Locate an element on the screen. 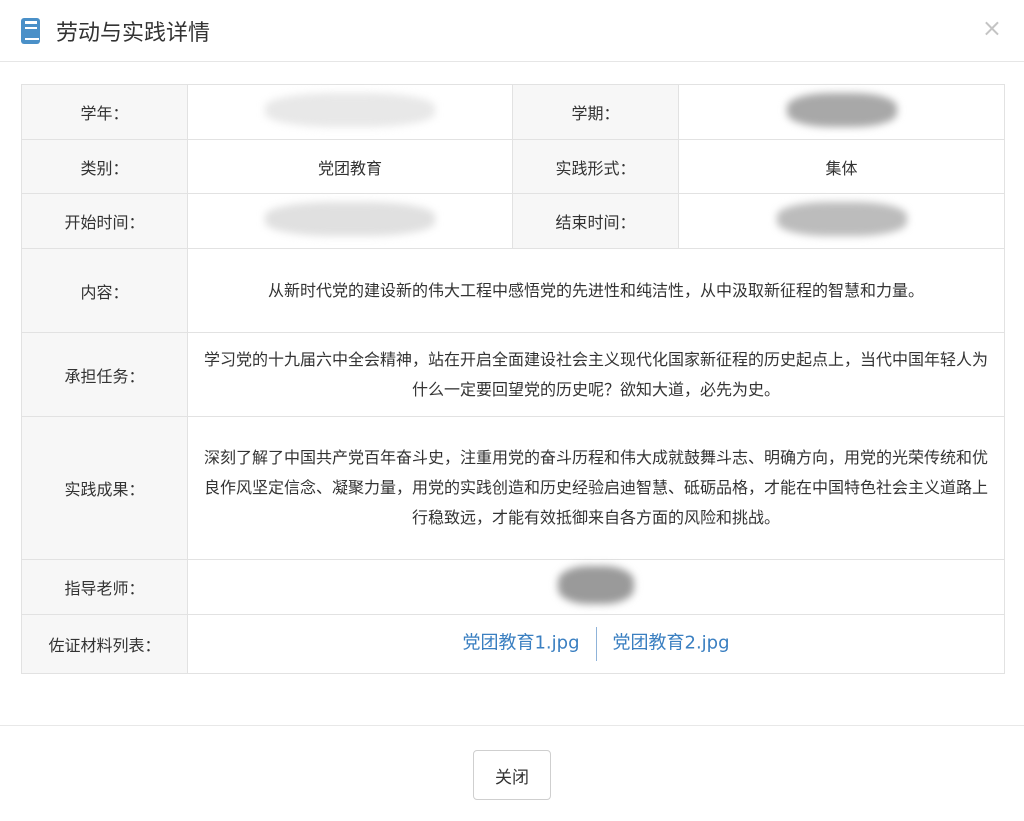 The image size is (1024, 821). label-start: 开始时间： is located at coordinates (104, 221).